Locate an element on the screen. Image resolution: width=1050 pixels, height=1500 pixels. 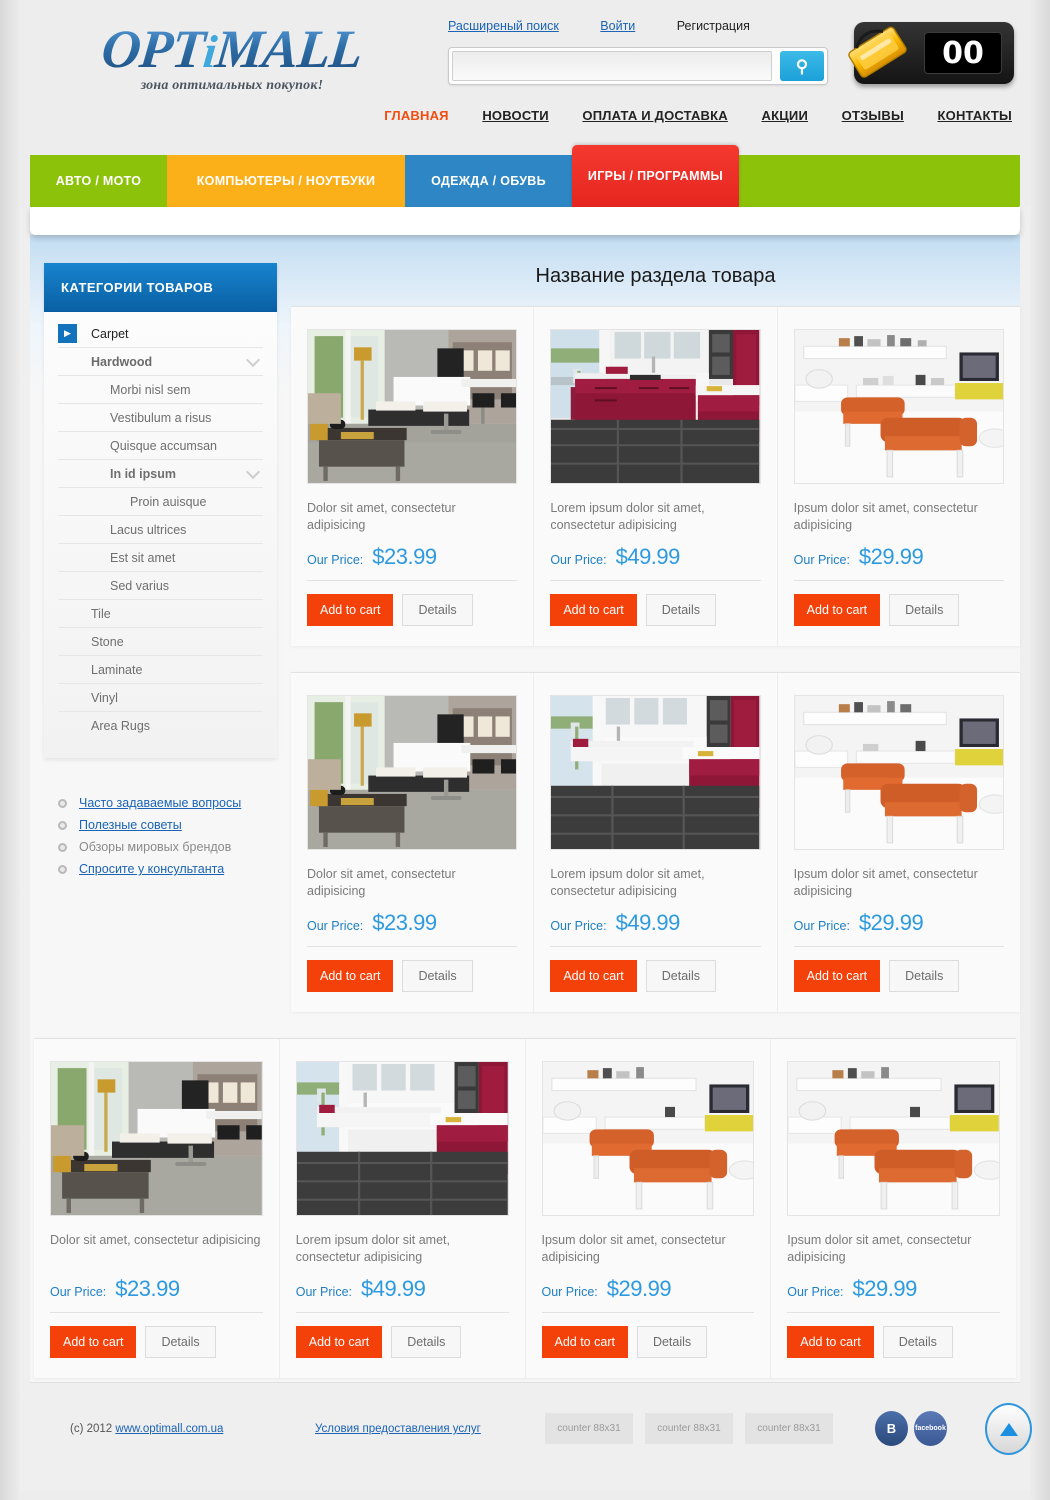
faq-link: Часто задаваемые вопросы is located at coordinates (160, 803).